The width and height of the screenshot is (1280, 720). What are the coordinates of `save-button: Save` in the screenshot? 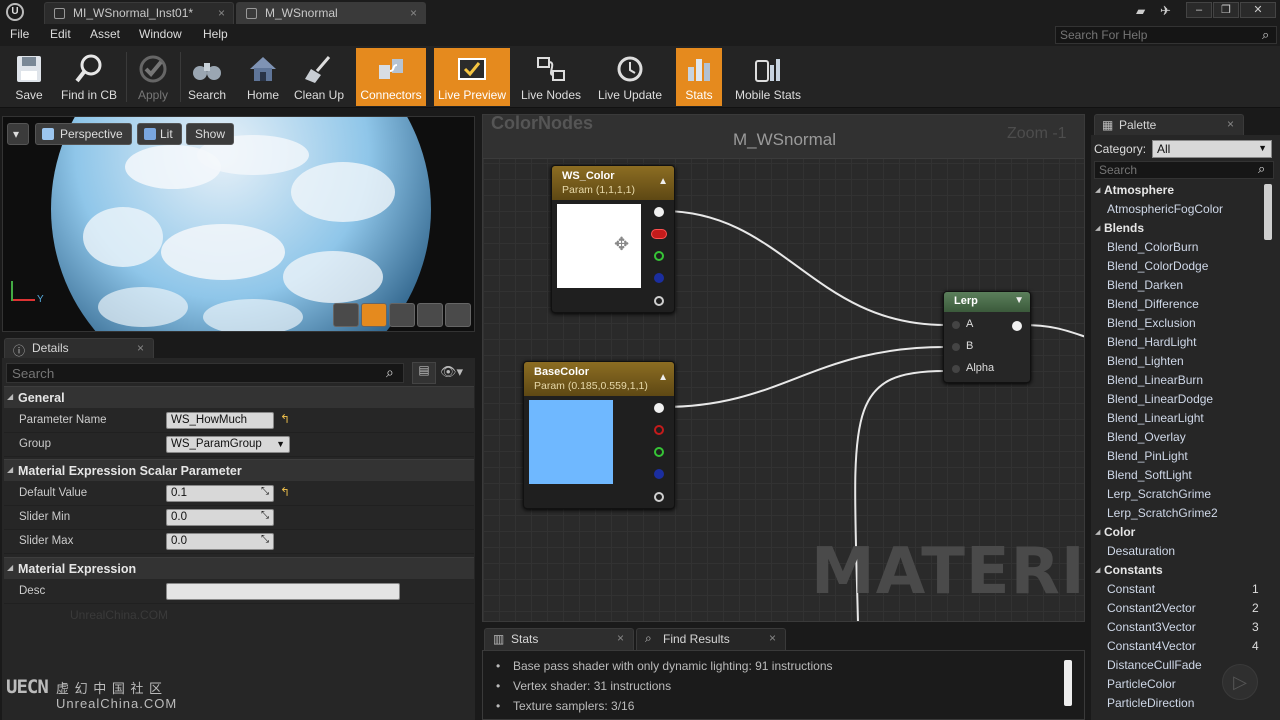 It's located at (29, 77).